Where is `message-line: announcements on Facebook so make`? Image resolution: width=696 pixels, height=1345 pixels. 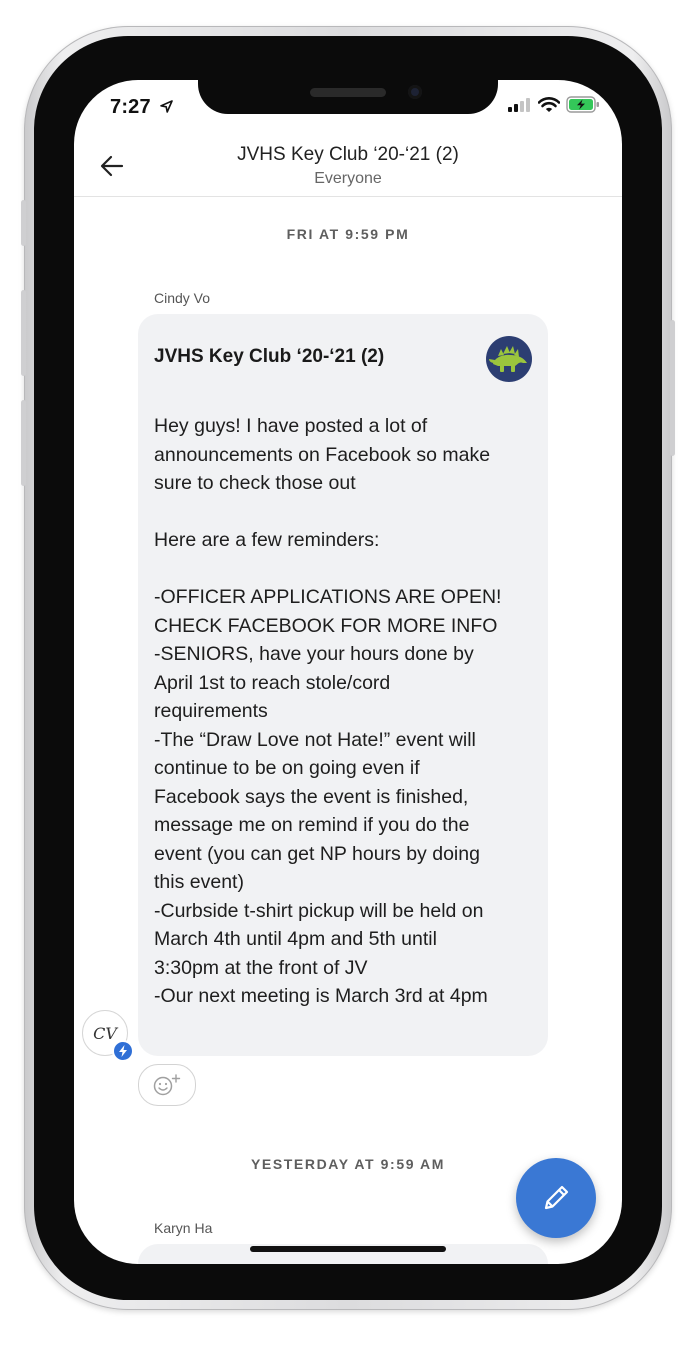 message-line: announcements on Facebook so make is located at coordinates (322, 454).